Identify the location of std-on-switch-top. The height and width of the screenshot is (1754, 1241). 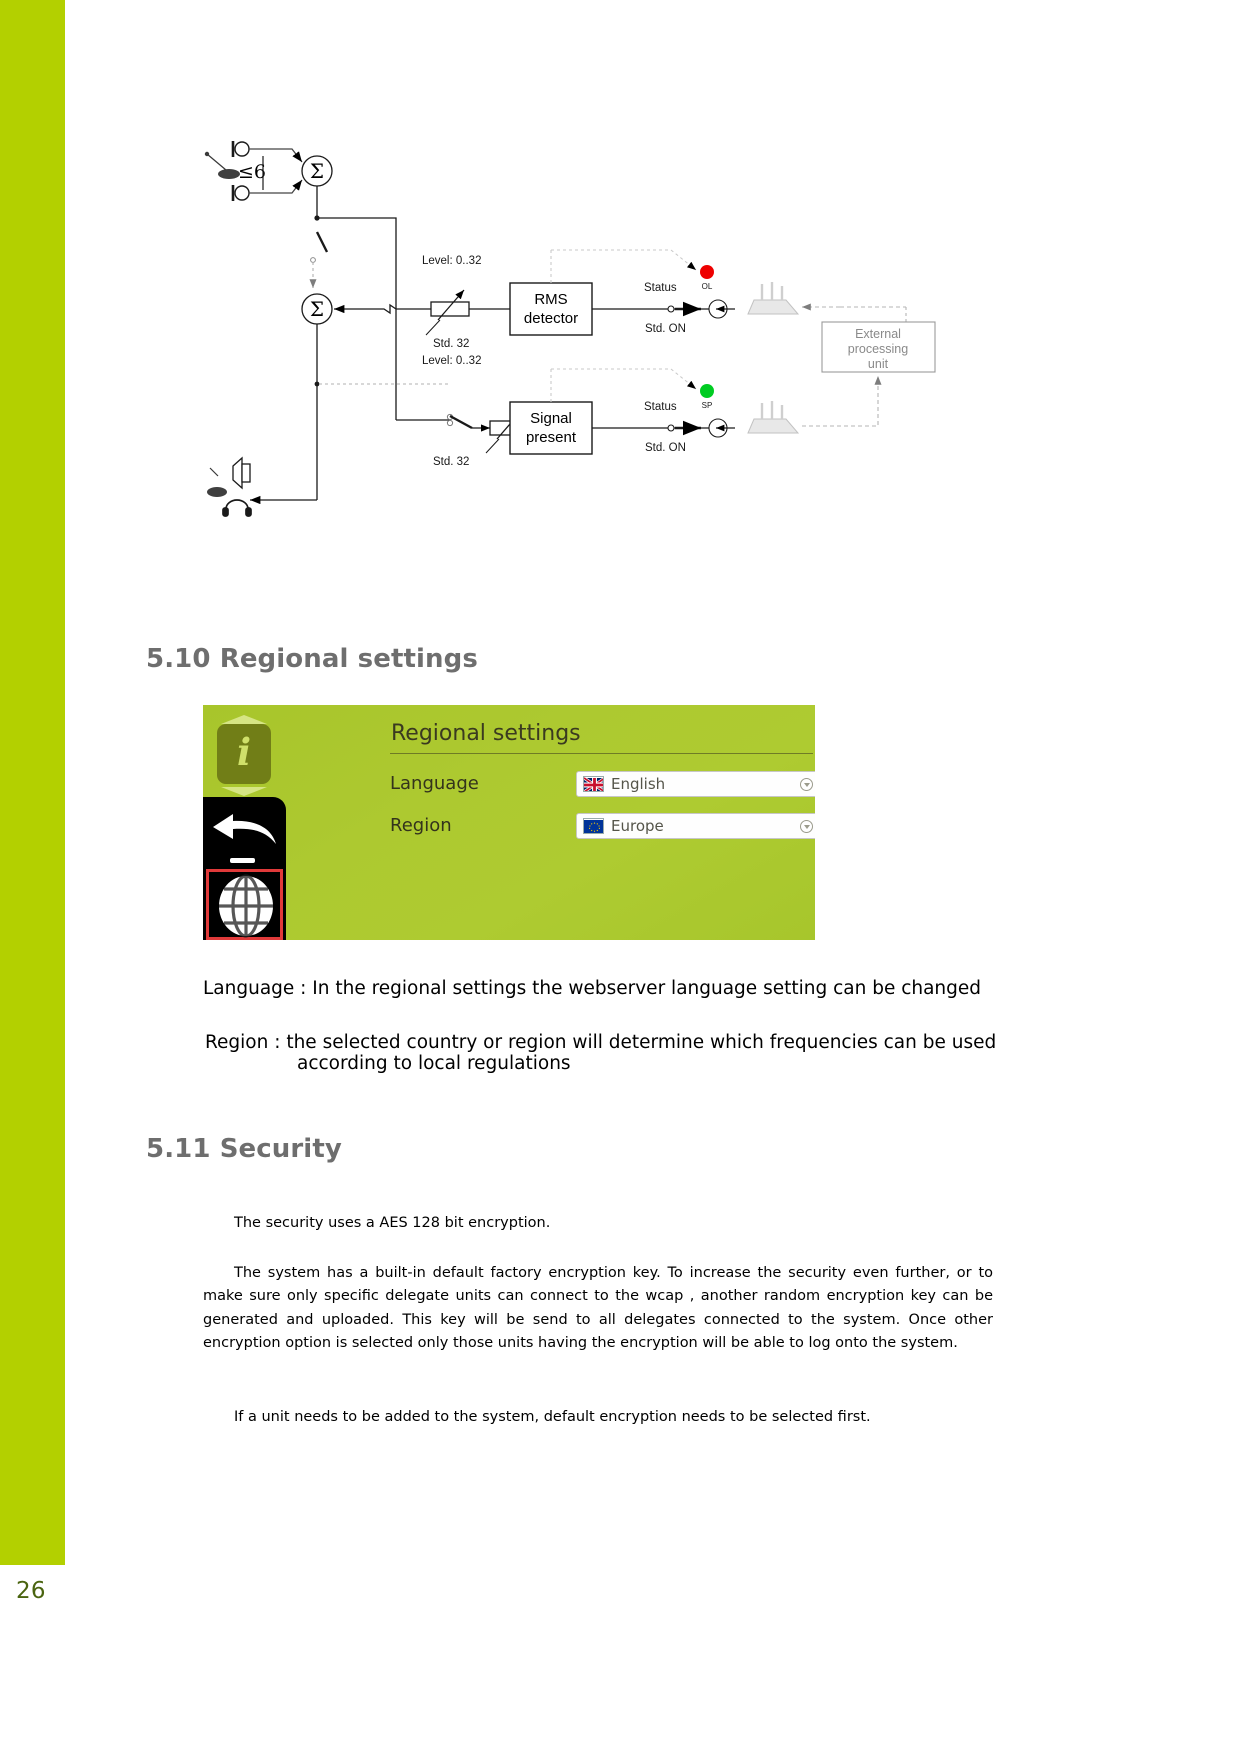
(684, 309).